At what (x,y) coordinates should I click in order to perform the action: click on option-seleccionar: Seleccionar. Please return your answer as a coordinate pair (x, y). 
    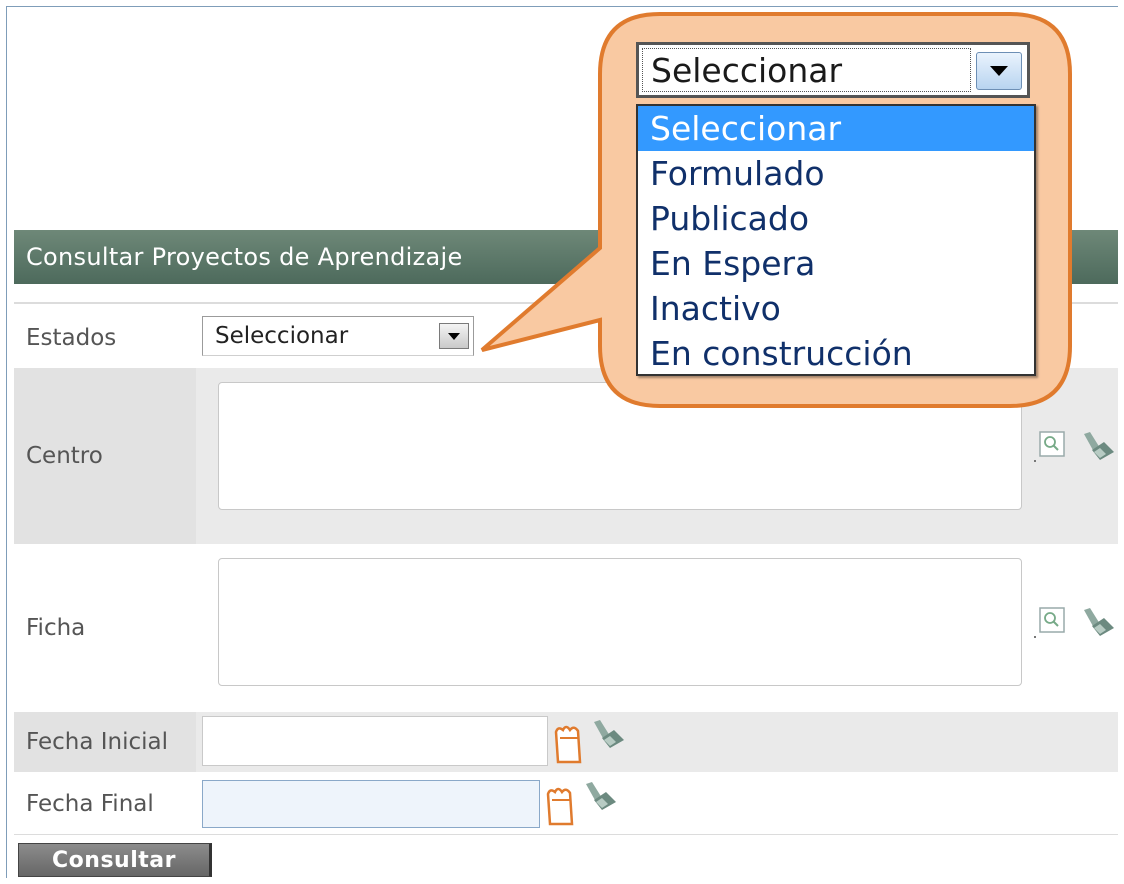
    Looking at the image, I should click on (836, 128).